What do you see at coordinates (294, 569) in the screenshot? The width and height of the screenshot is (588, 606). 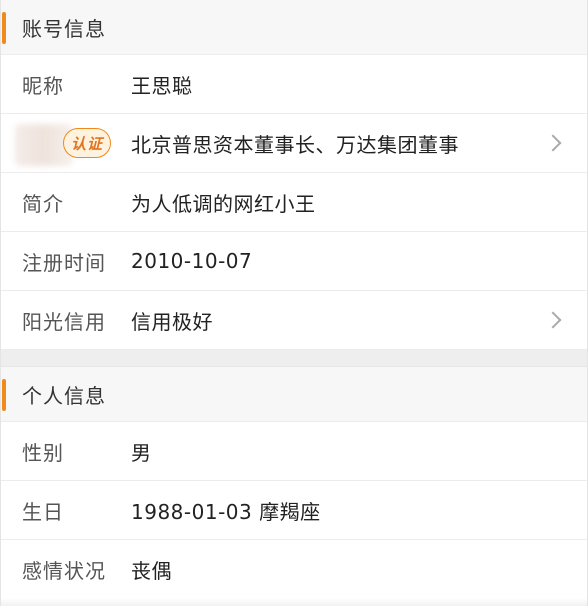 I see `relationship-row: 感情状况 丧偶` at bounding box center [294, 569].